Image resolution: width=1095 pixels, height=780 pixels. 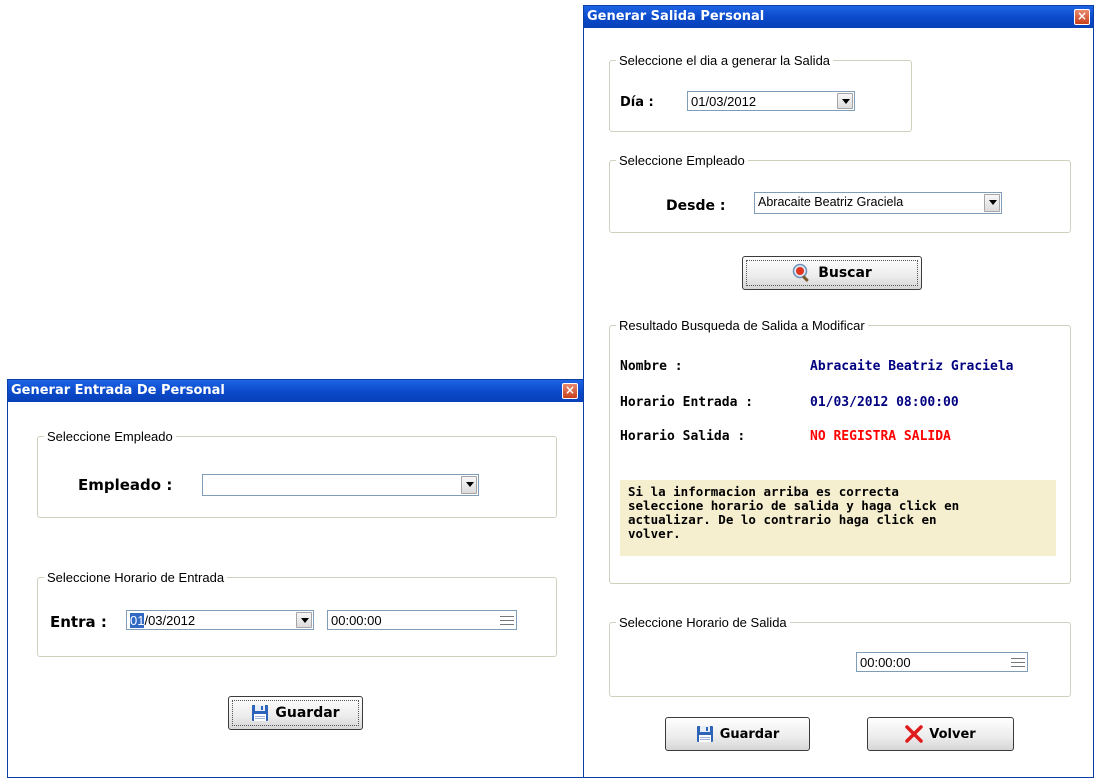 I want to click on background-logo-fragment, so click(x=200, y=1).